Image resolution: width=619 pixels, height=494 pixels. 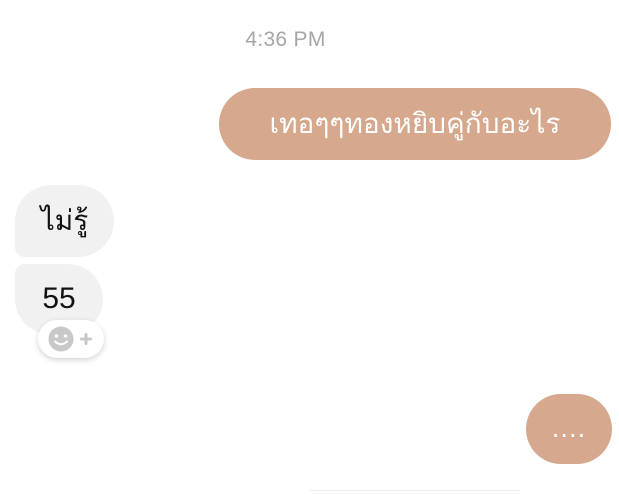 I want to click on add-reaction-button, so click(x=71, y=339).